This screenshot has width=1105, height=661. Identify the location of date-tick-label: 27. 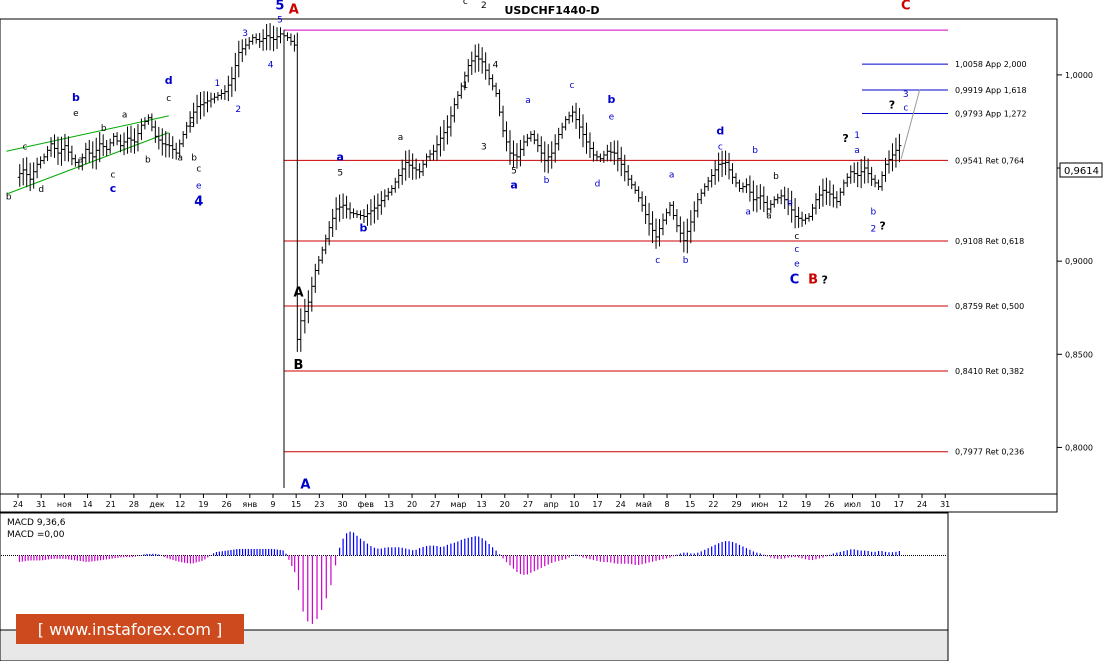
(435, 504).